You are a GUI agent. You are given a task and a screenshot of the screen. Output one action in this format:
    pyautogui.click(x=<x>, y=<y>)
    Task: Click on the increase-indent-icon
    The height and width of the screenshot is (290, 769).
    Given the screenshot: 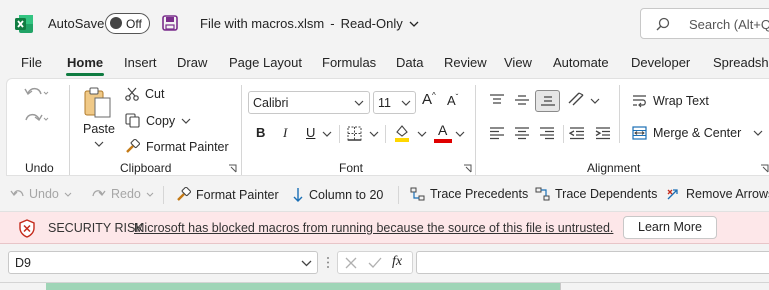 What is the action you would take?
    pyautogui.click(x=603, y=133)
    